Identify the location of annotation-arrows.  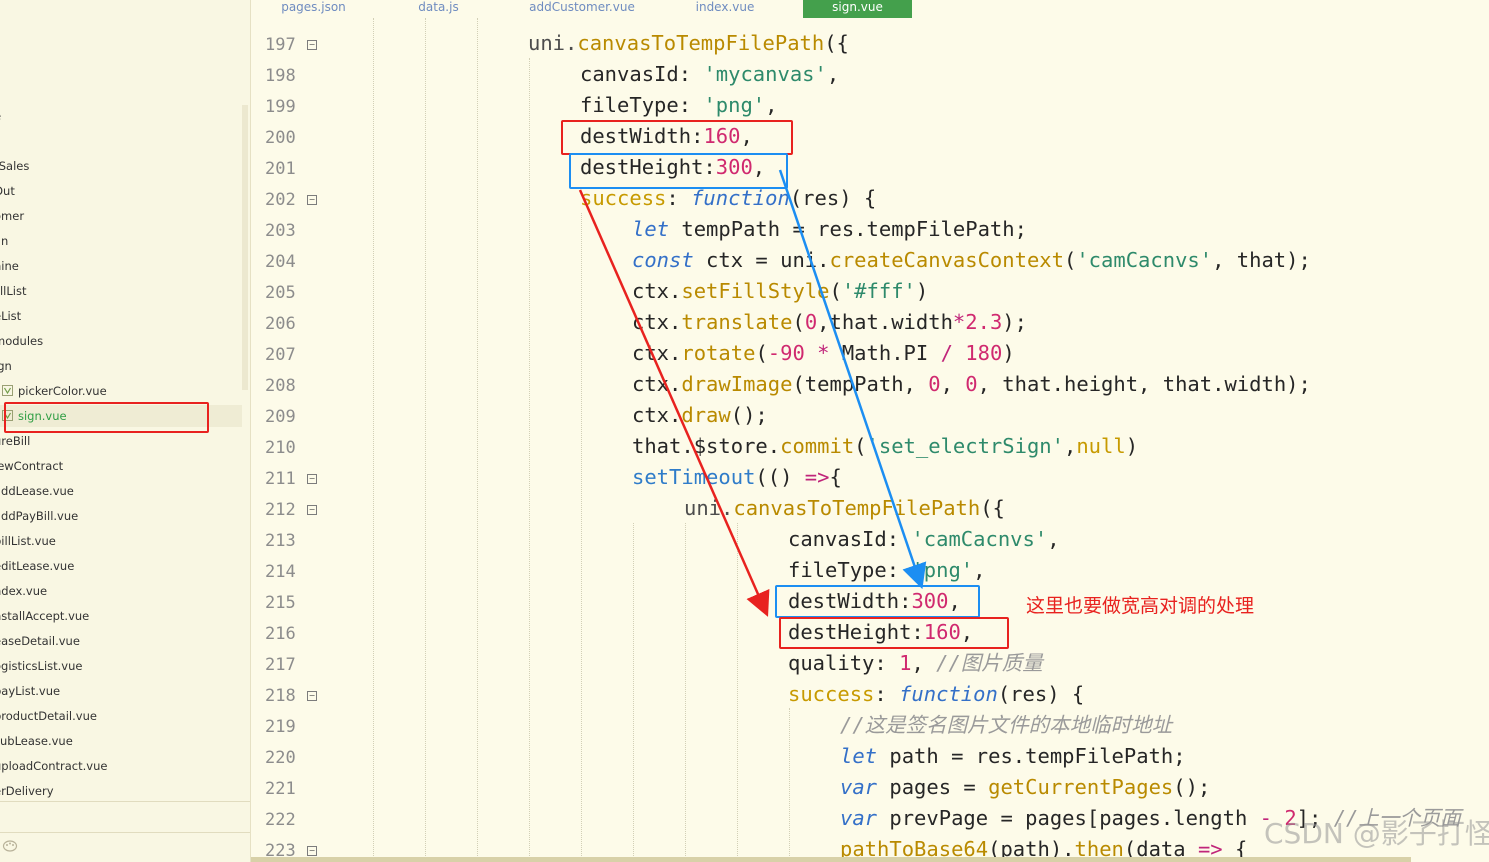
(752, 393).